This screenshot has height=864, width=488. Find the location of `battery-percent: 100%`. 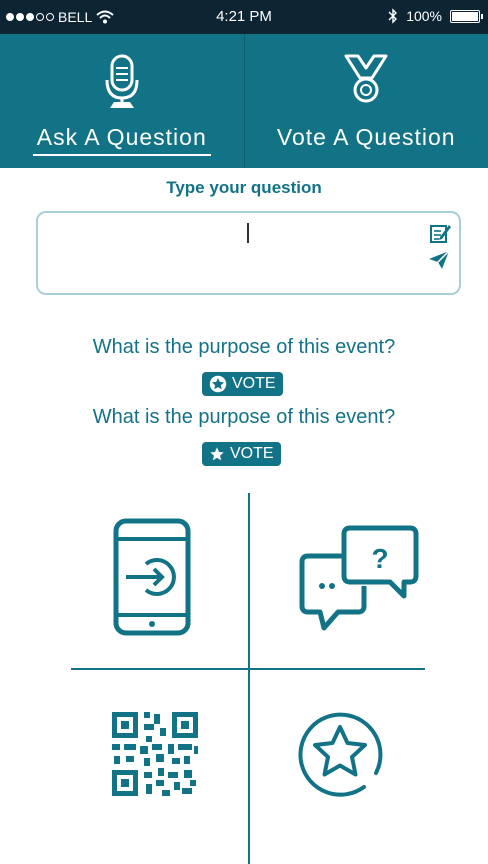

battery-percent: 100% is located at coordinates (424, 16).